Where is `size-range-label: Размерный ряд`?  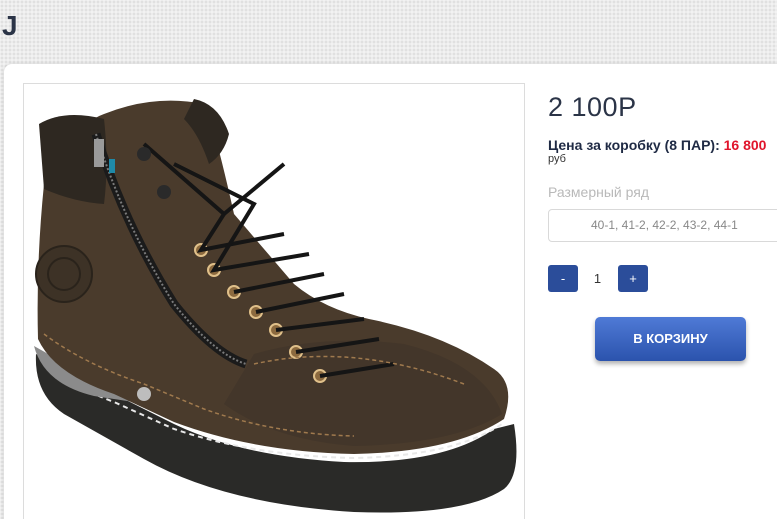 size-range-label: Размерный ряд is located at coordinates (599, 192).